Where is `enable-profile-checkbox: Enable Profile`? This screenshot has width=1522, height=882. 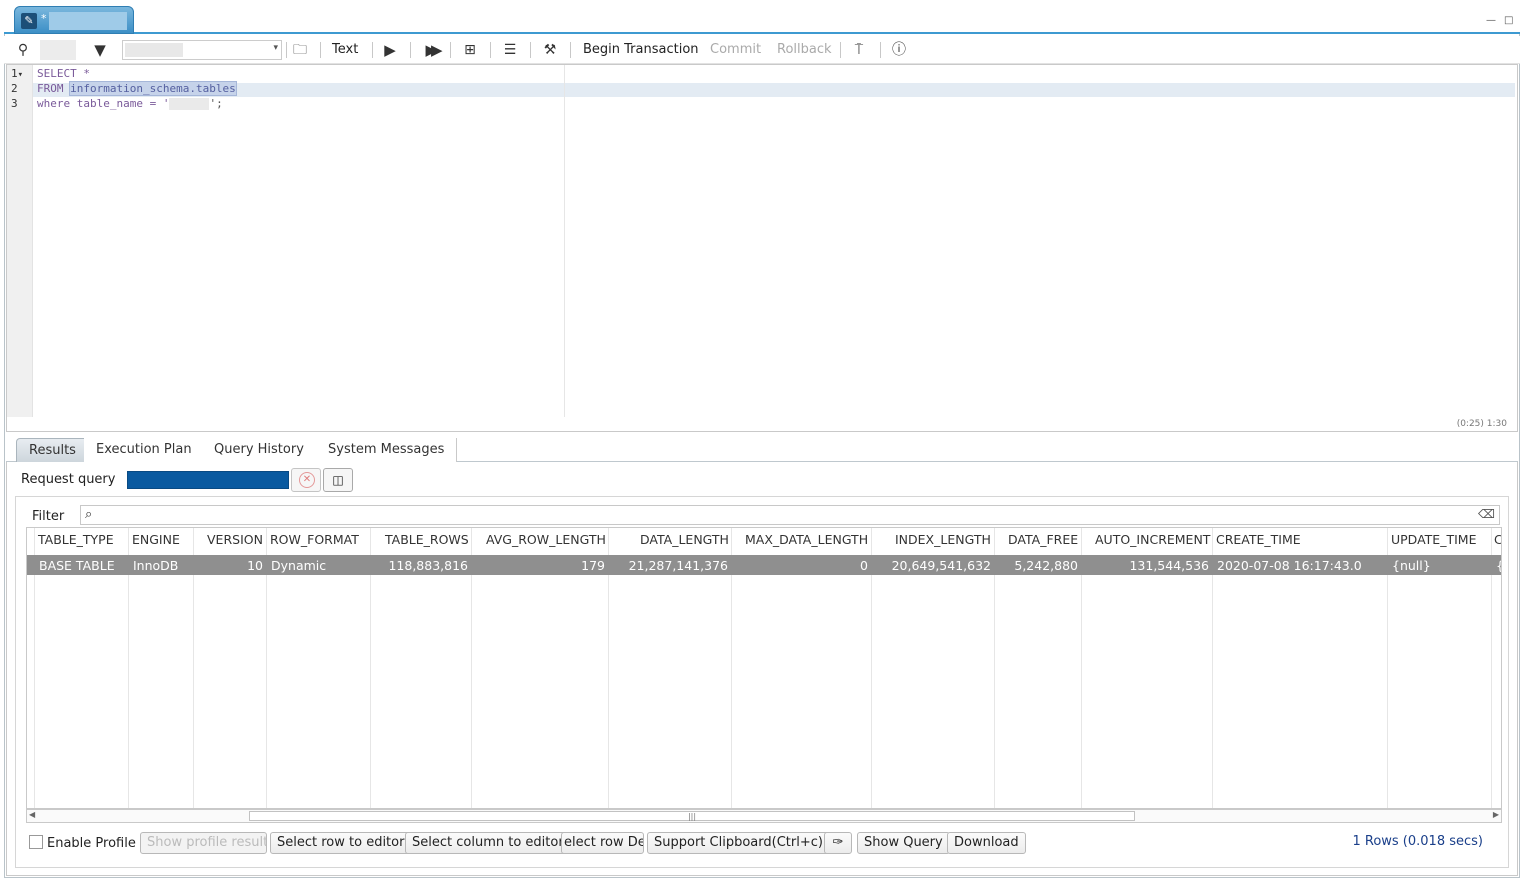 enable-profile-checkbox: Enable Profile is located at coordinates (82, 843).